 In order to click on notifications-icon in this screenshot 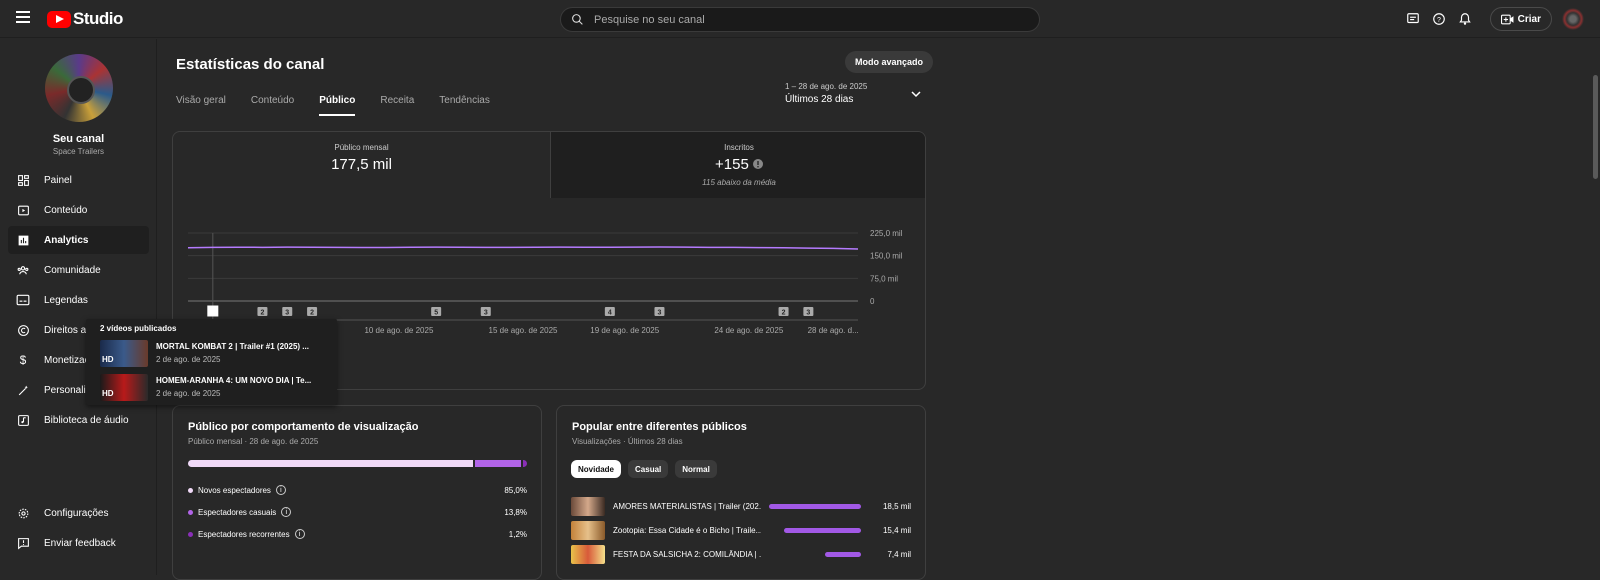, I will do `click(1465, 19)`.